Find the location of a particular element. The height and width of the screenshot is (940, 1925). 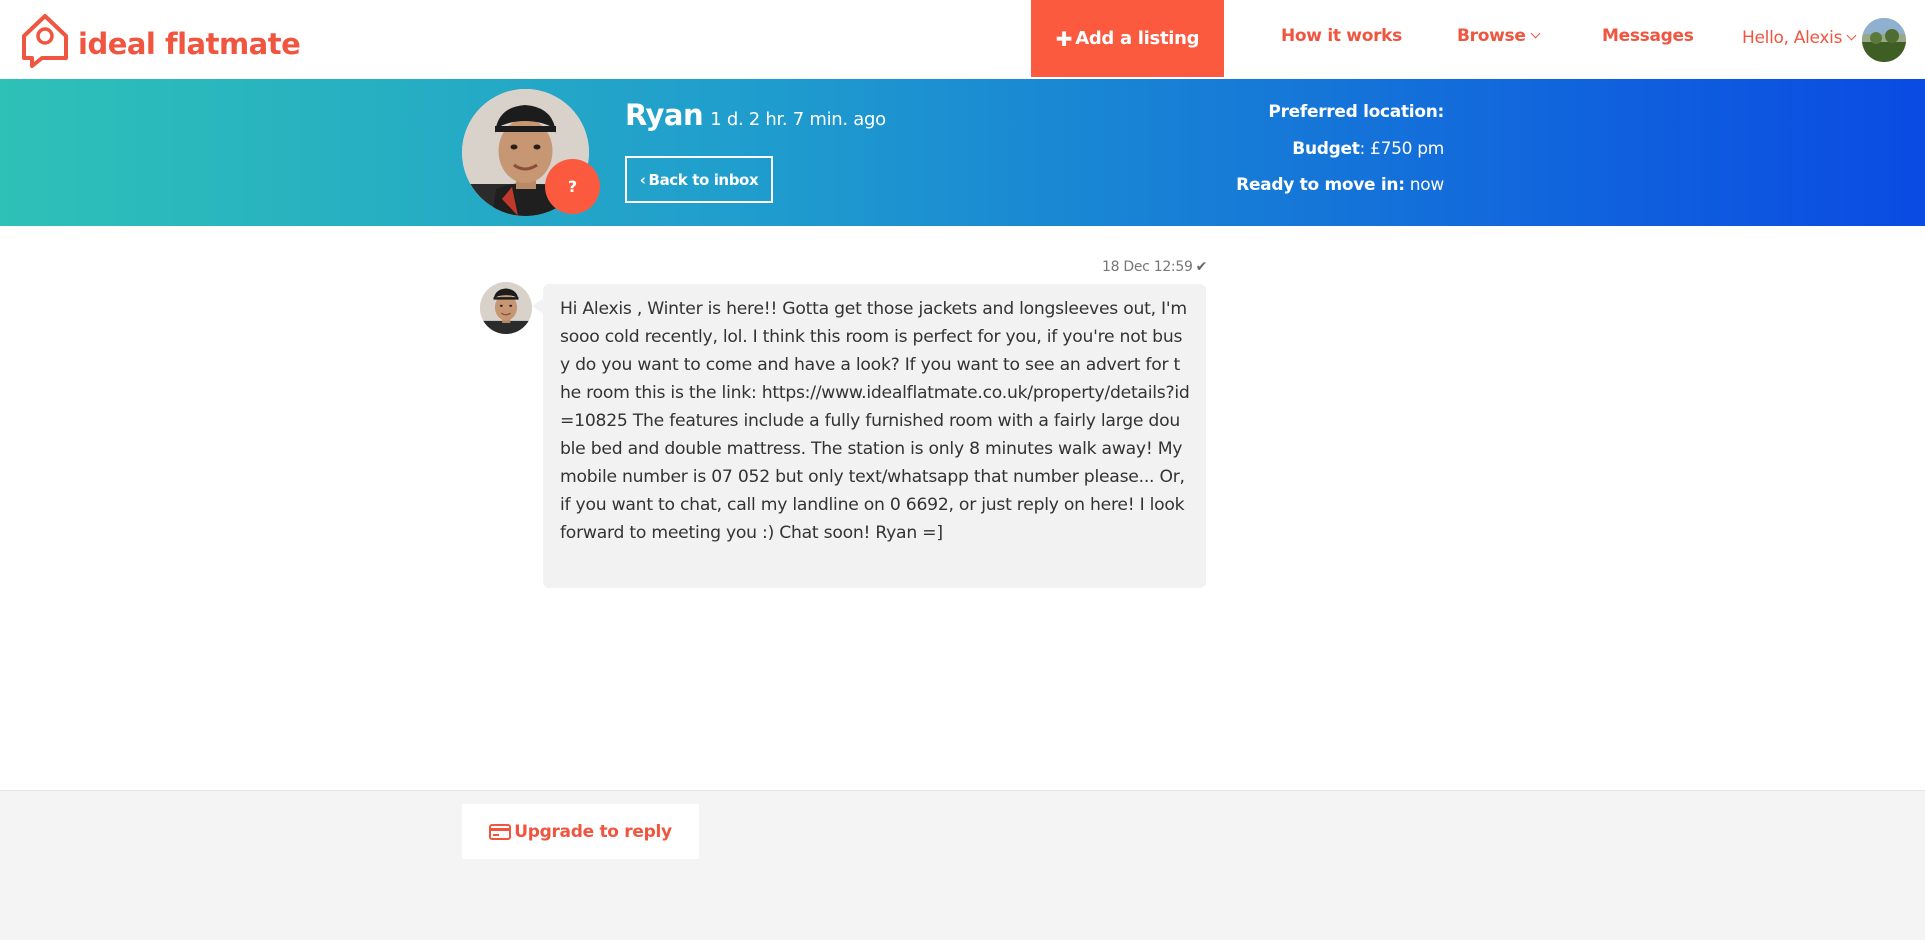

logo: ideal flatmate is located at coordinates (159, 40).